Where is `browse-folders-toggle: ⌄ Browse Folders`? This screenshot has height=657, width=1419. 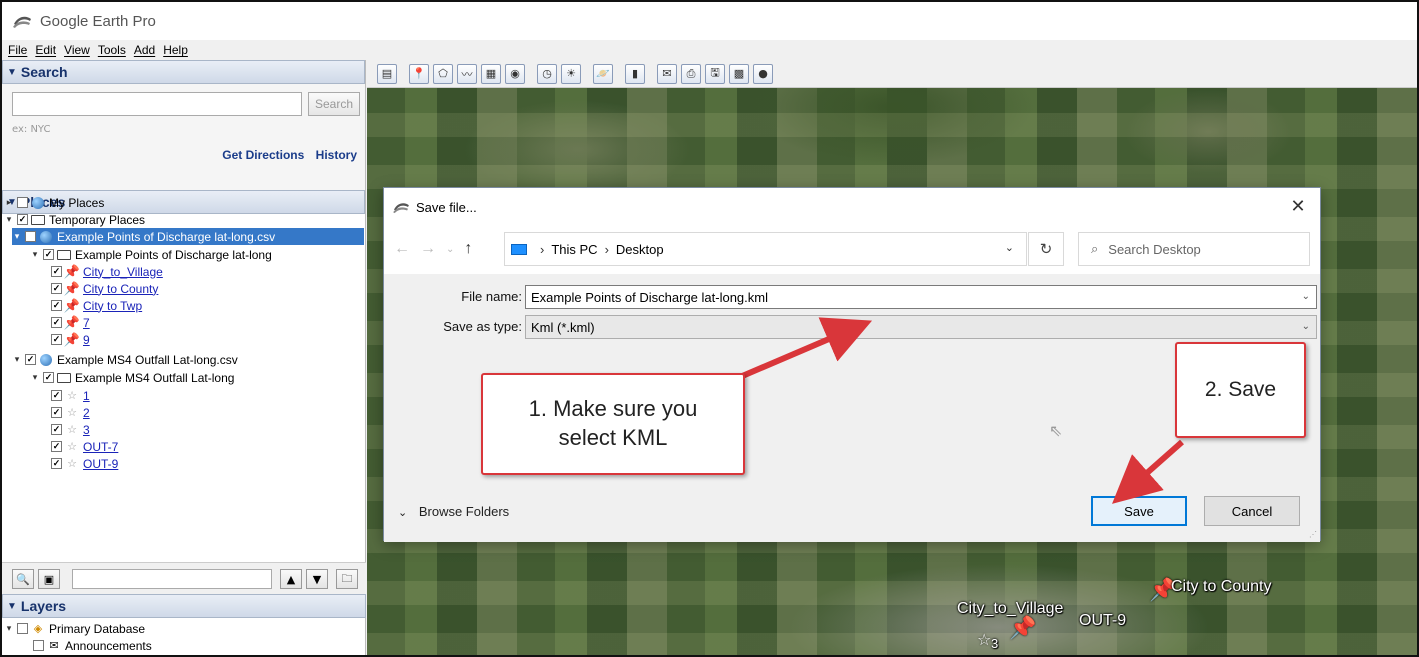
browse-folders-toggle: ⌄ Browse Folders is located at coordinates (453, 511).